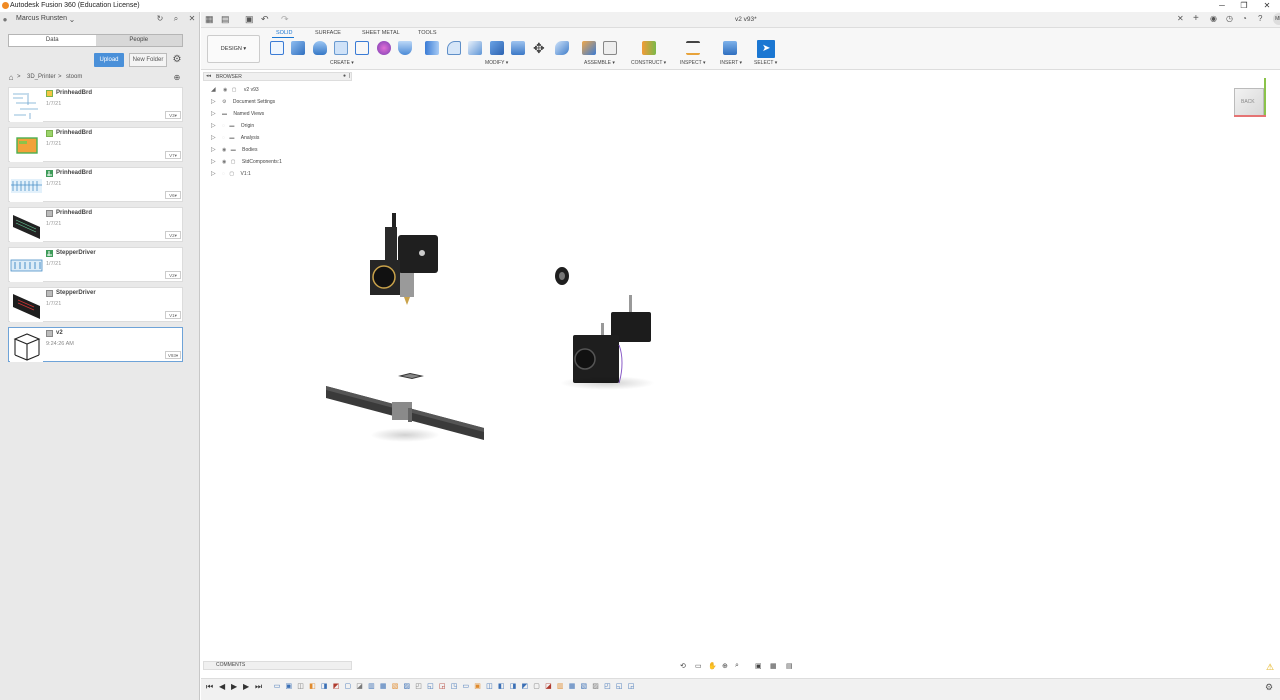 This screenshot has width=1280, height=700. I want to click on measure-icon, so click(693, 48).